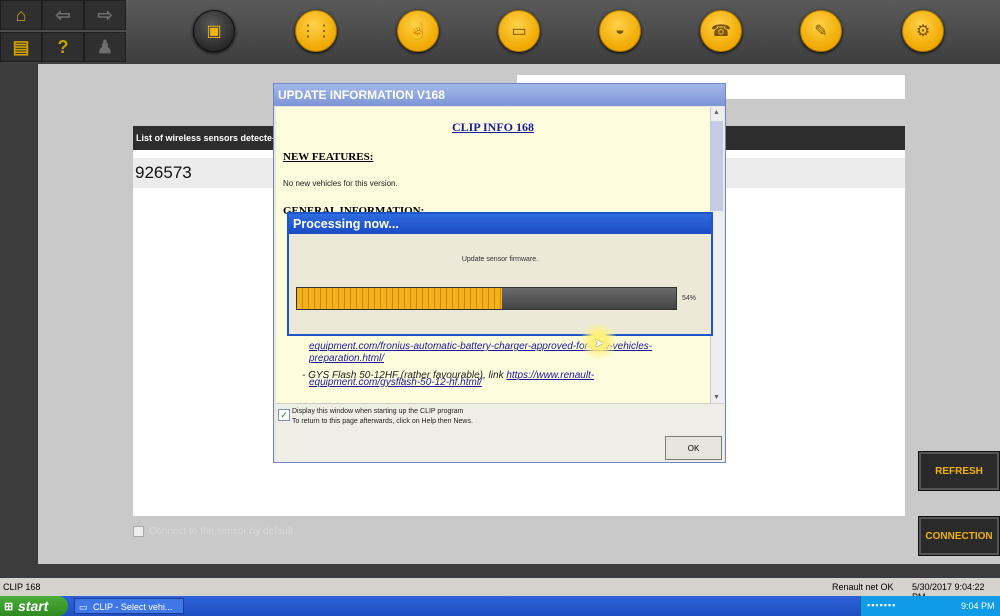  I want to click on help-label: ?, so click(63, 46).